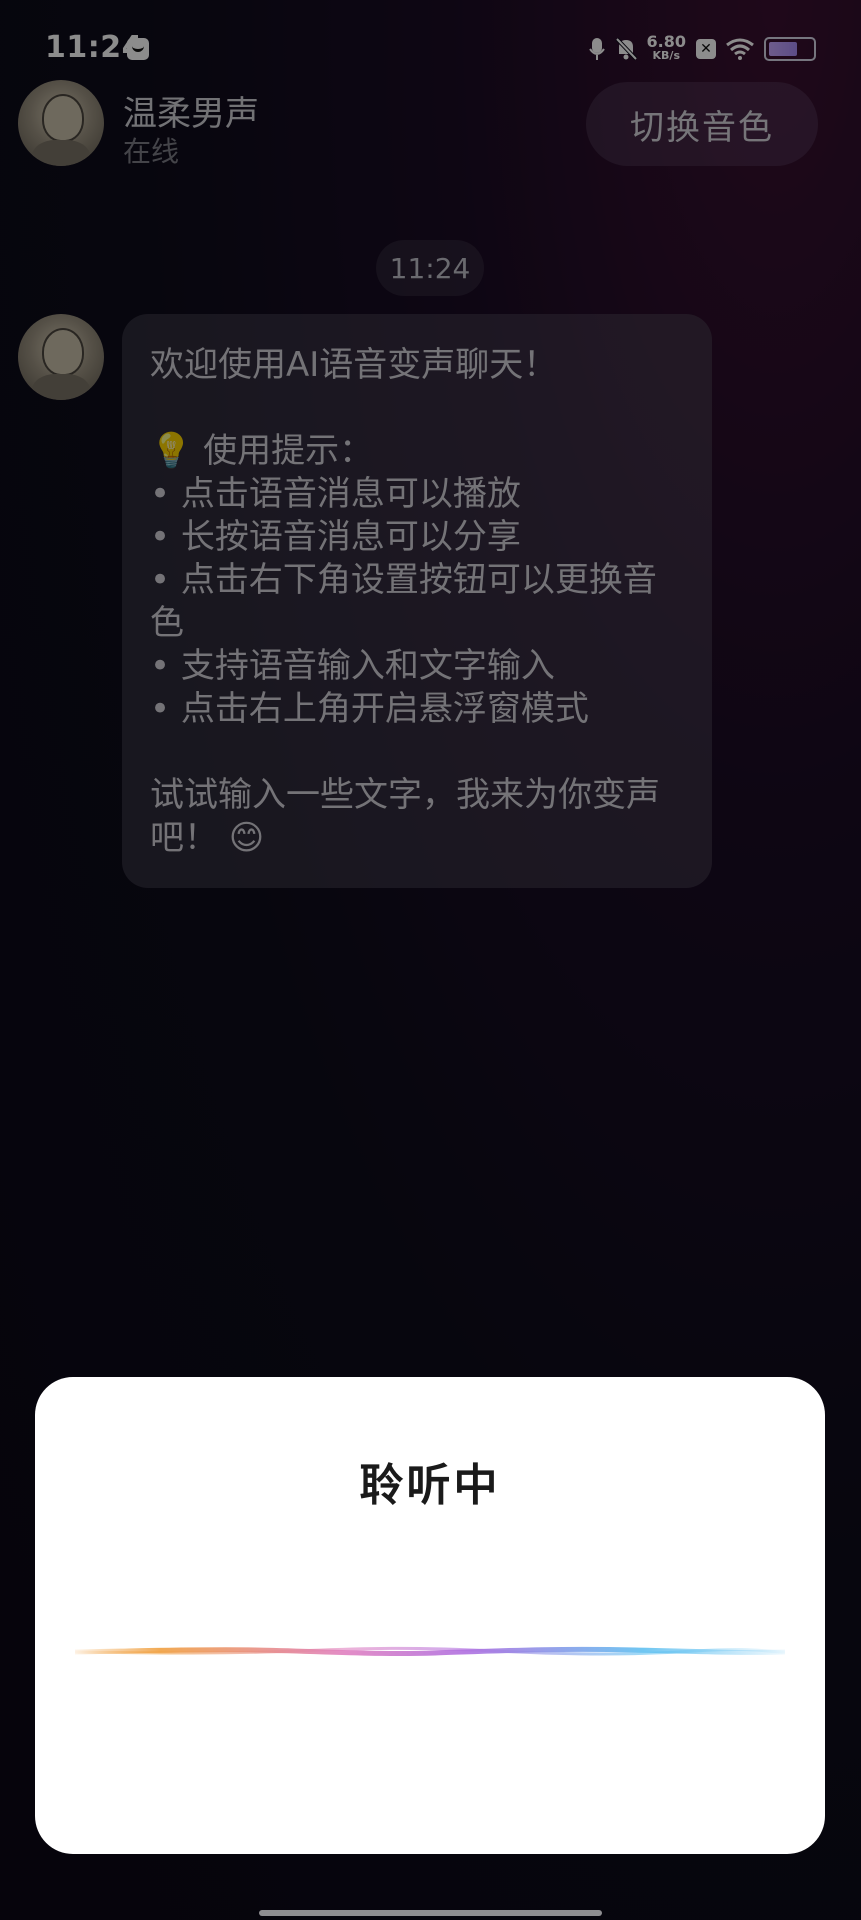 This screenshot has width=861, height=1920. What do you see at coordinates (335, 494) in the screenshot?
I see `message-line: • 点击语音消息可以播放` at bounding box center [335, 494].